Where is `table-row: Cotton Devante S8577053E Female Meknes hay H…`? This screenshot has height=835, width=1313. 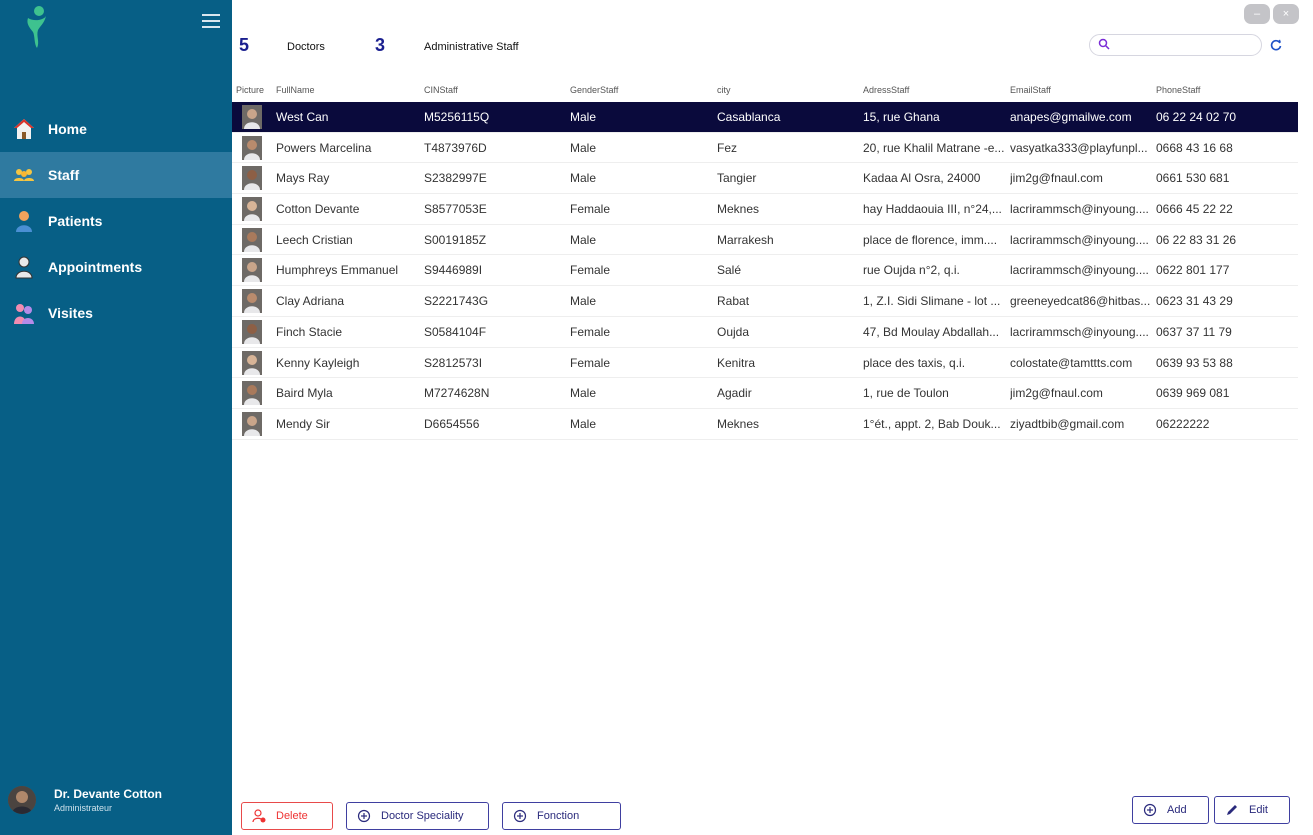
table-row: Cotton Devante S8577053E Female Meknes hay H… is located at coordinates (765, 209).